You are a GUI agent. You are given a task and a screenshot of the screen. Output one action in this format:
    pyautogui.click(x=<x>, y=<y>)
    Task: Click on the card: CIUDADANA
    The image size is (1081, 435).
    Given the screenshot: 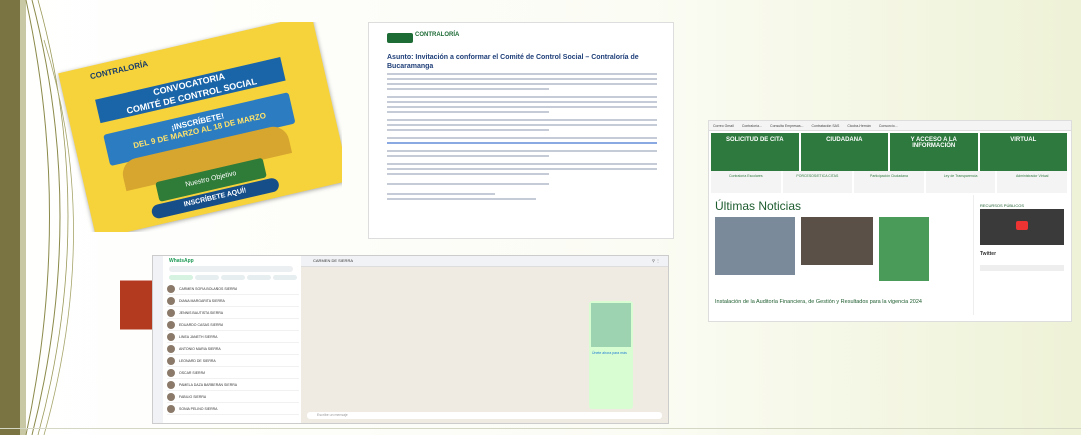 What is the action you would take?
    pyautogui.click(x=844, y=152)
    